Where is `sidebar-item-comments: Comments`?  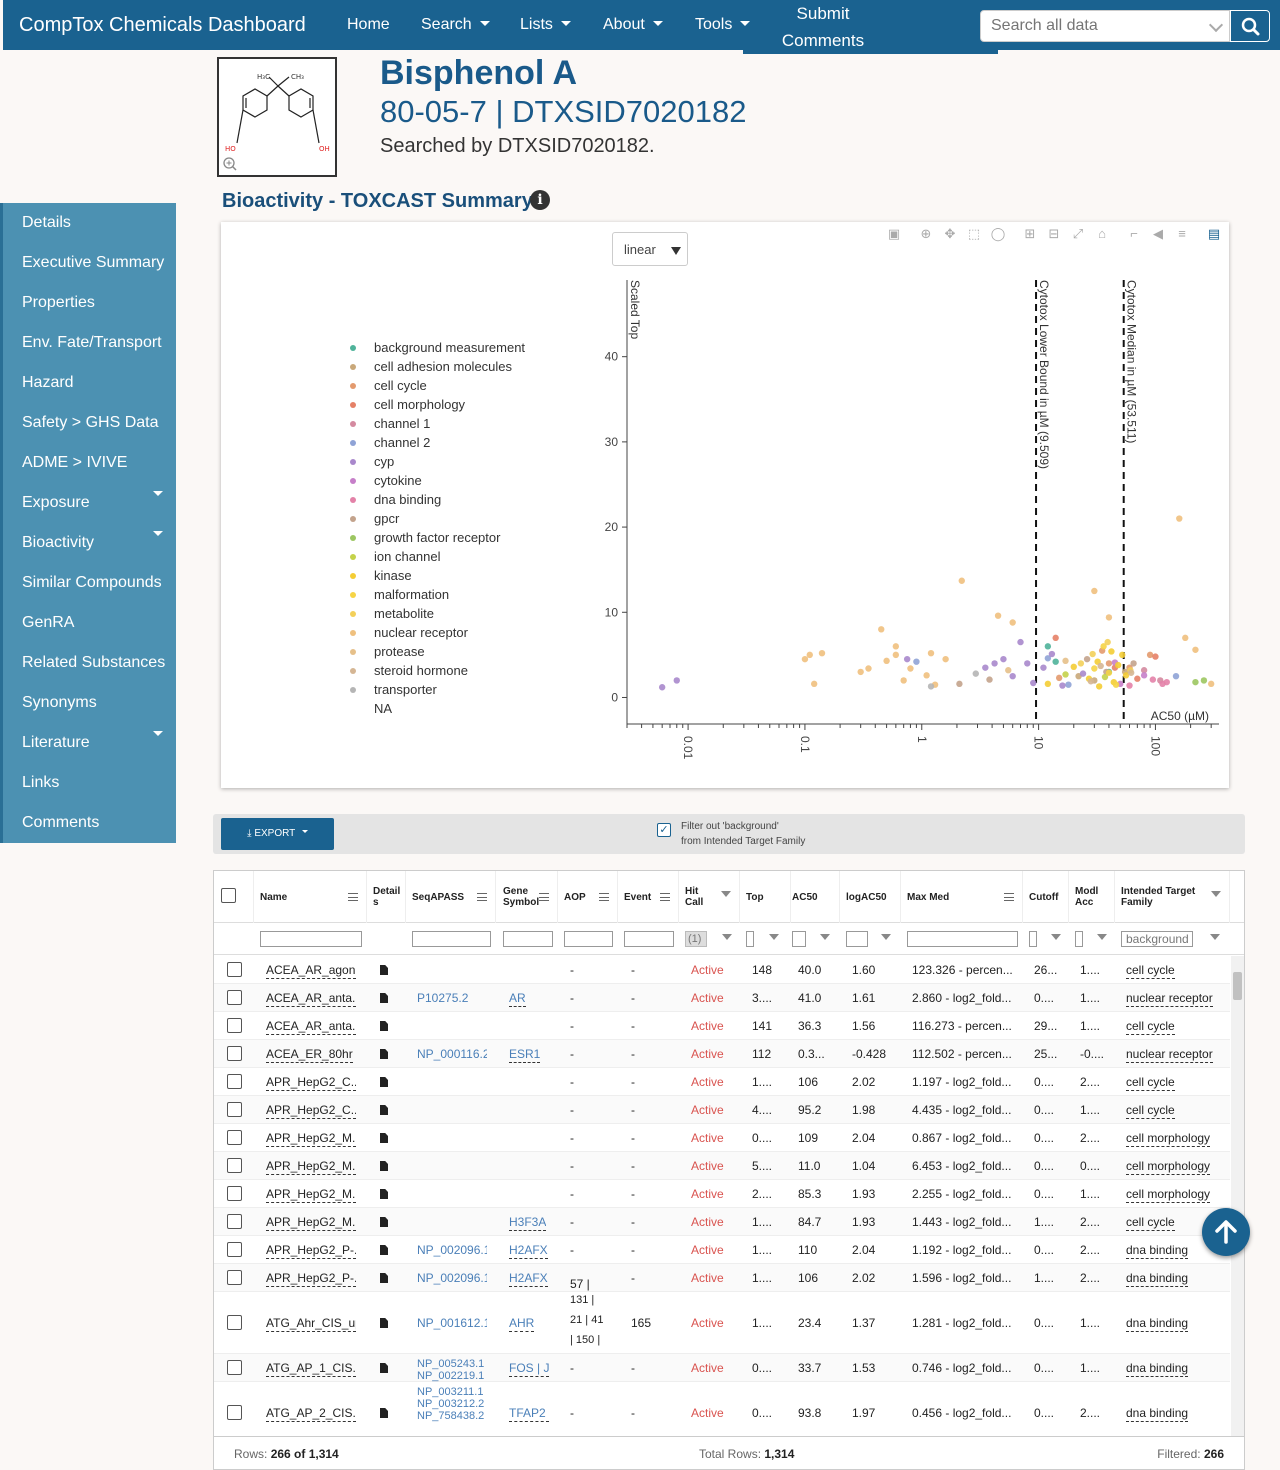
sidebar-item-comments: Comments is located at coordinates (60, 823).